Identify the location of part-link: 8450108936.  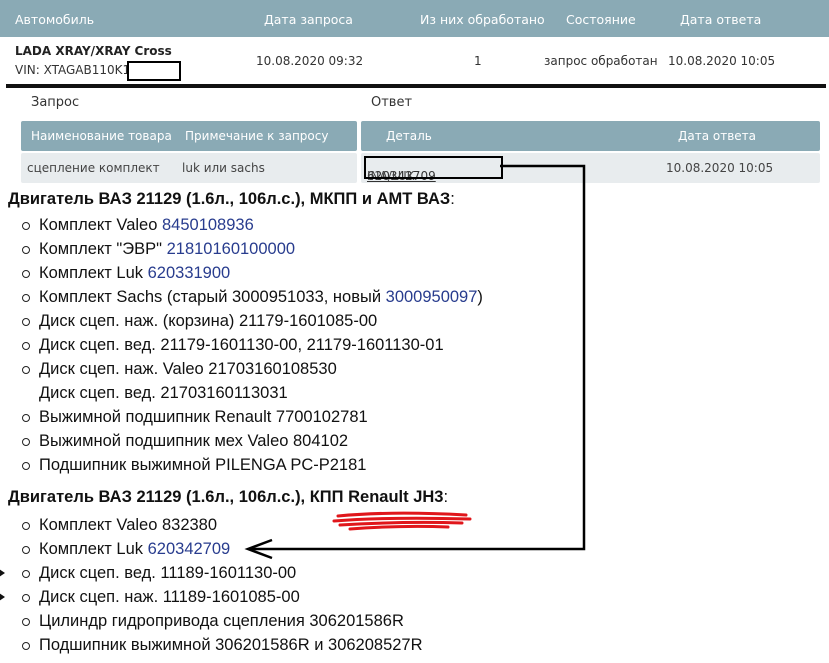
(208, 225).